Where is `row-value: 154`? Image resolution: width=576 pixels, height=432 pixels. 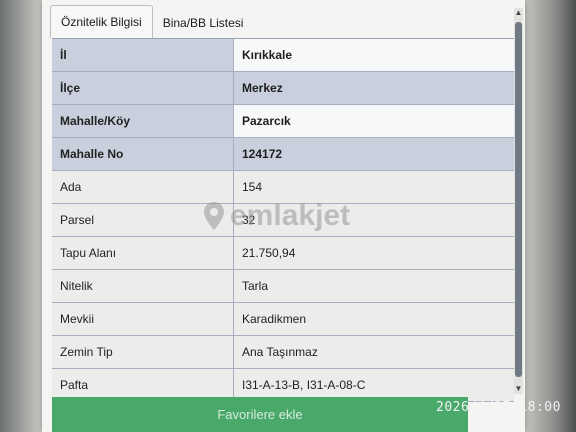
row-value: 154 is located at coordinates (252, 187).